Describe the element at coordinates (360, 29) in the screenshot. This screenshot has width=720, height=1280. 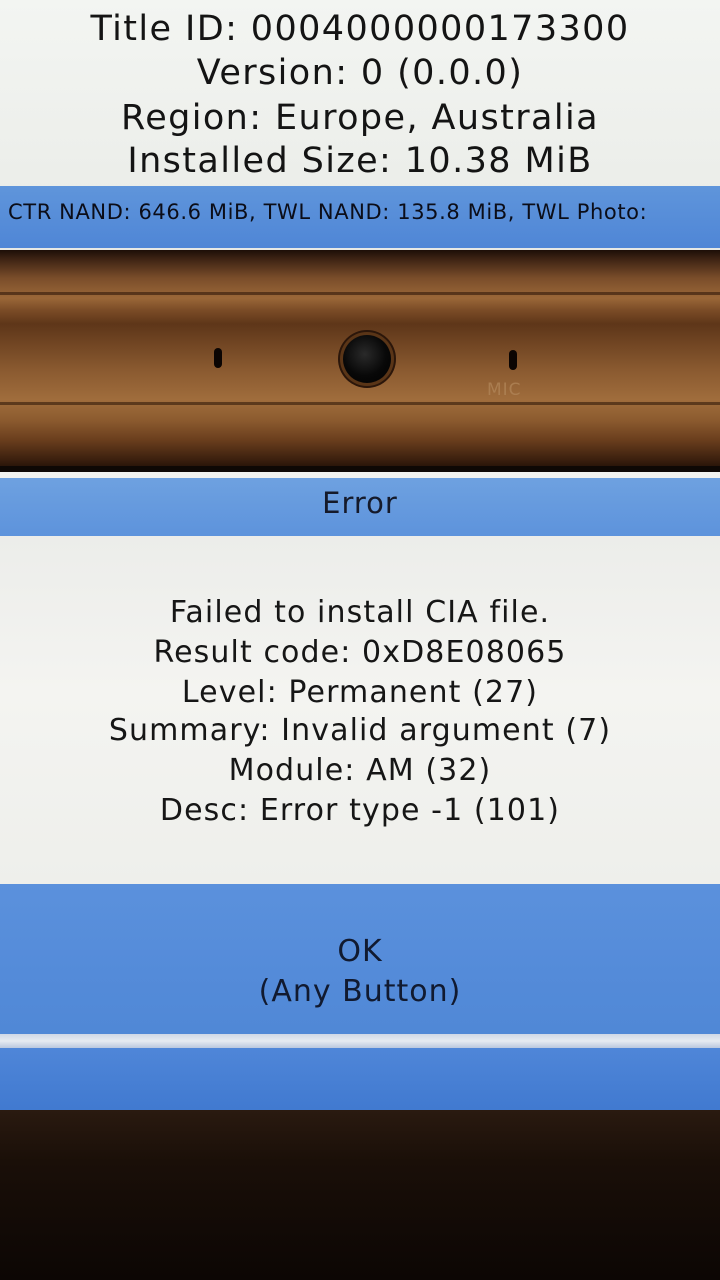
I see `title-id-text: Title ID: 0004000000173300` at that location.